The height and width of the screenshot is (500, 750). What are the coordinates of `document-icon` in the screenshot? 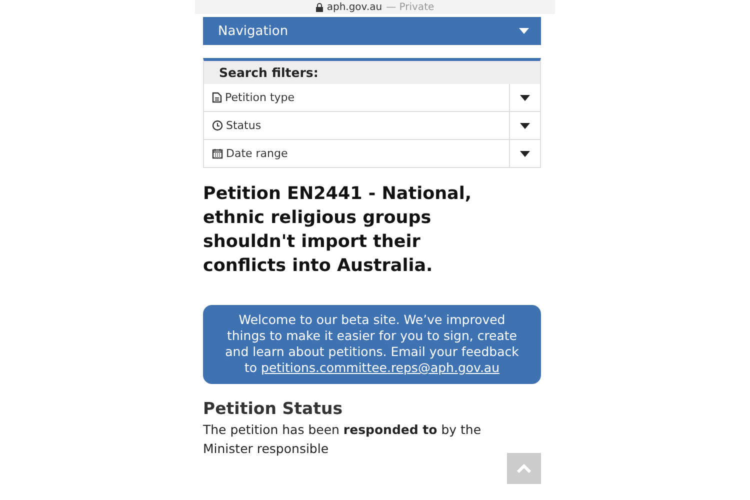 It's located at (217, 97).